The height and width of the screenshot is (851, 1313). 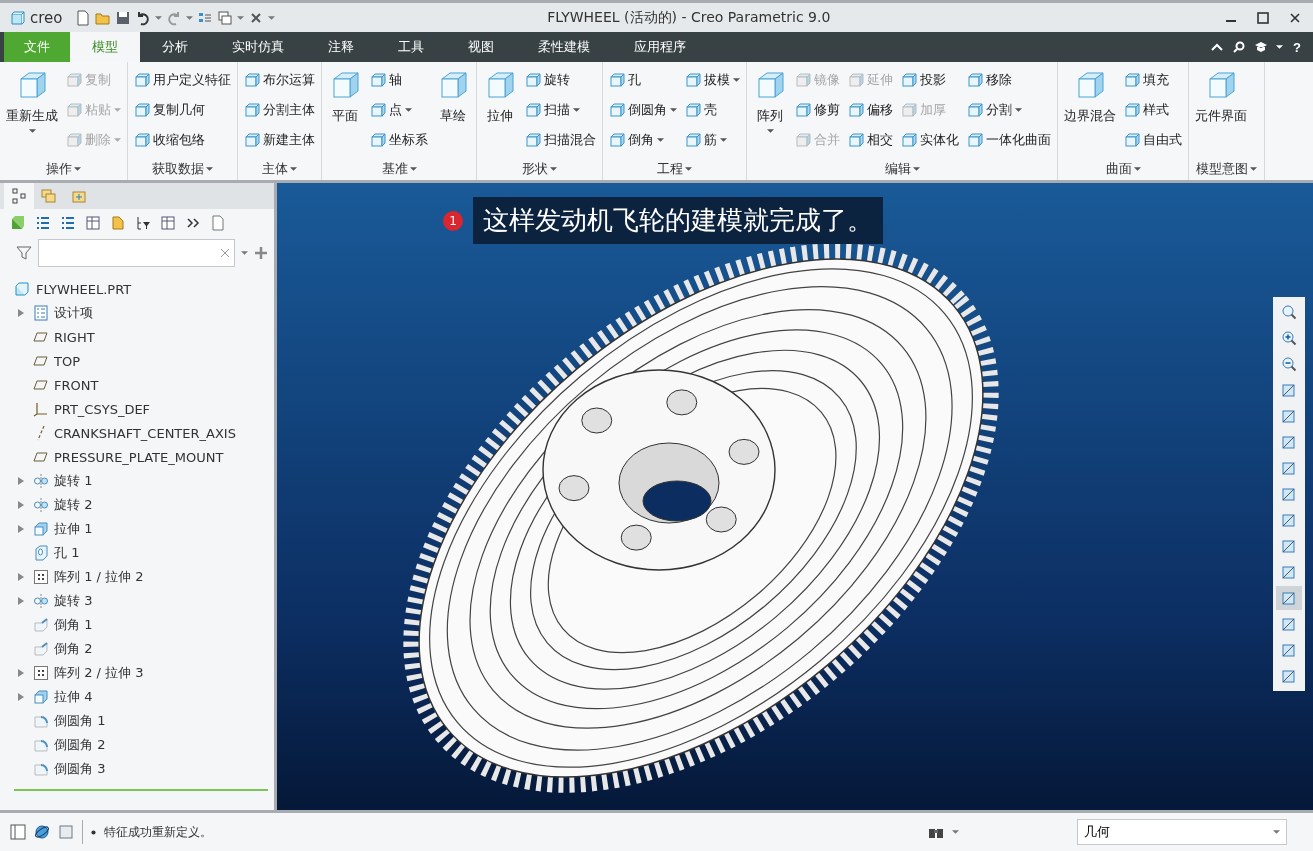 I want to click on ribbon-tab: 柔性建模, so click(x=564, y=47).